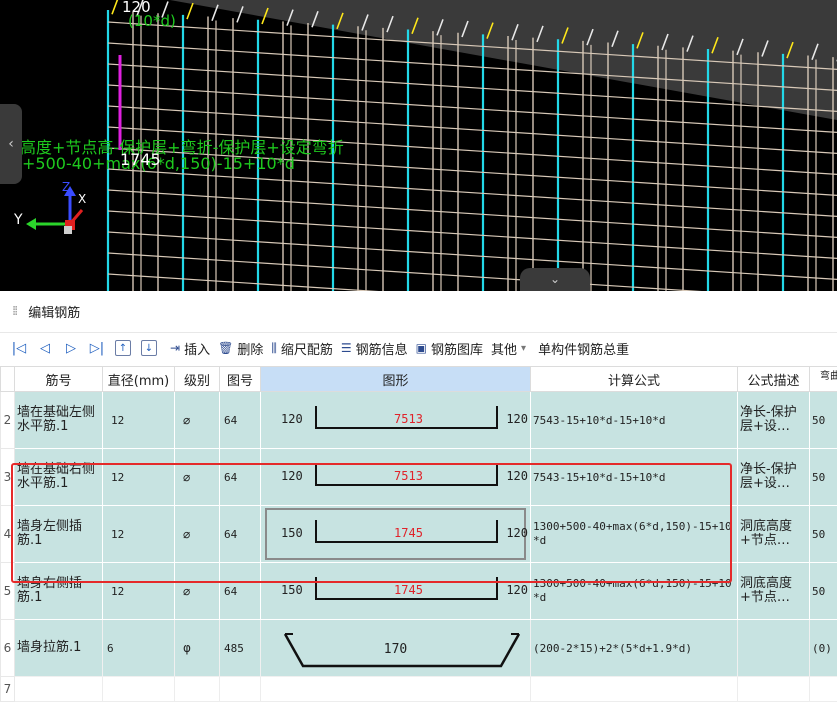 Image resolution: width=837 pixels, height=712 pixels. What do you see at coordinates (149, 348) in the screenshot?
I see `move-down-button: ↓` at bounding box center [149, 348].